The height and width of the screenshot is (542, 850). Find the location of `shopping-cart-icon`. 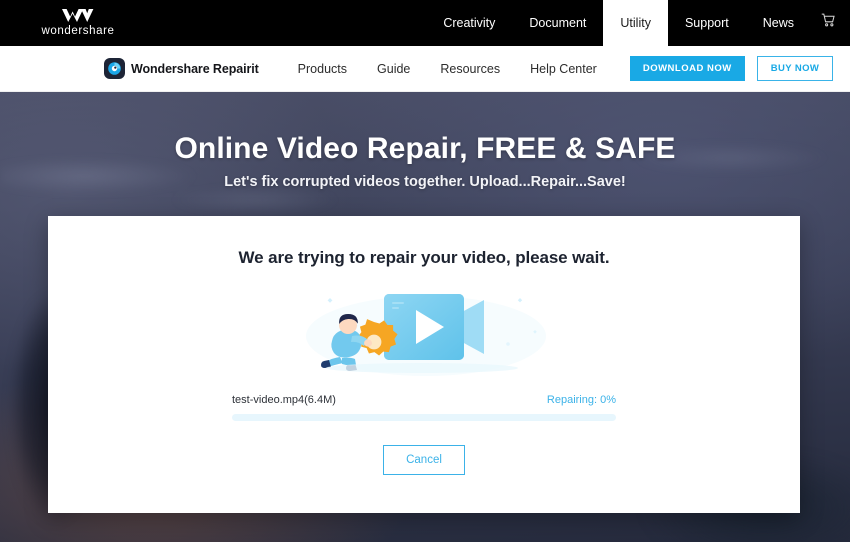

shopping-cart-icon is located at coordinates (828, 23).